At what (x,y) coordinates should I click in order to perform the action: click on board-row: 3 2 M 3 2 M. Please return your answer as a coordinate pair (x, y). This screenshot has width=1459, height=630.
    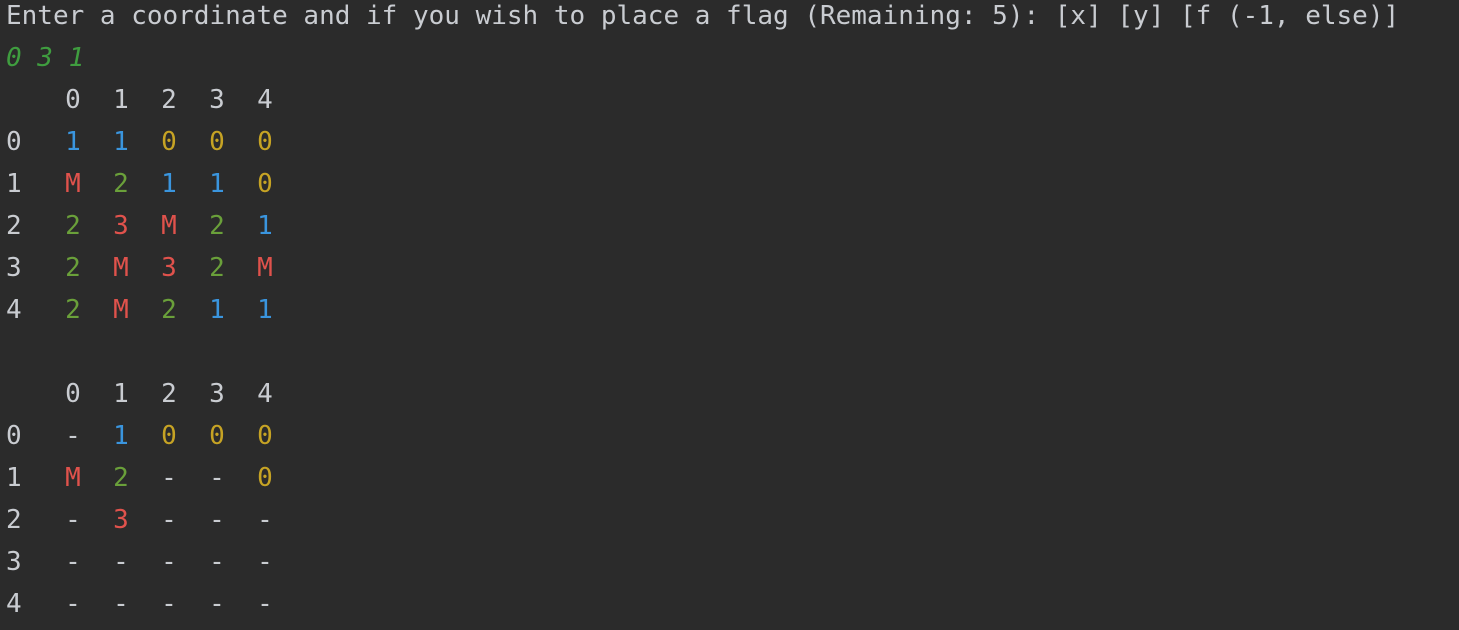
    Looking at the image, I should click on (731, 268).